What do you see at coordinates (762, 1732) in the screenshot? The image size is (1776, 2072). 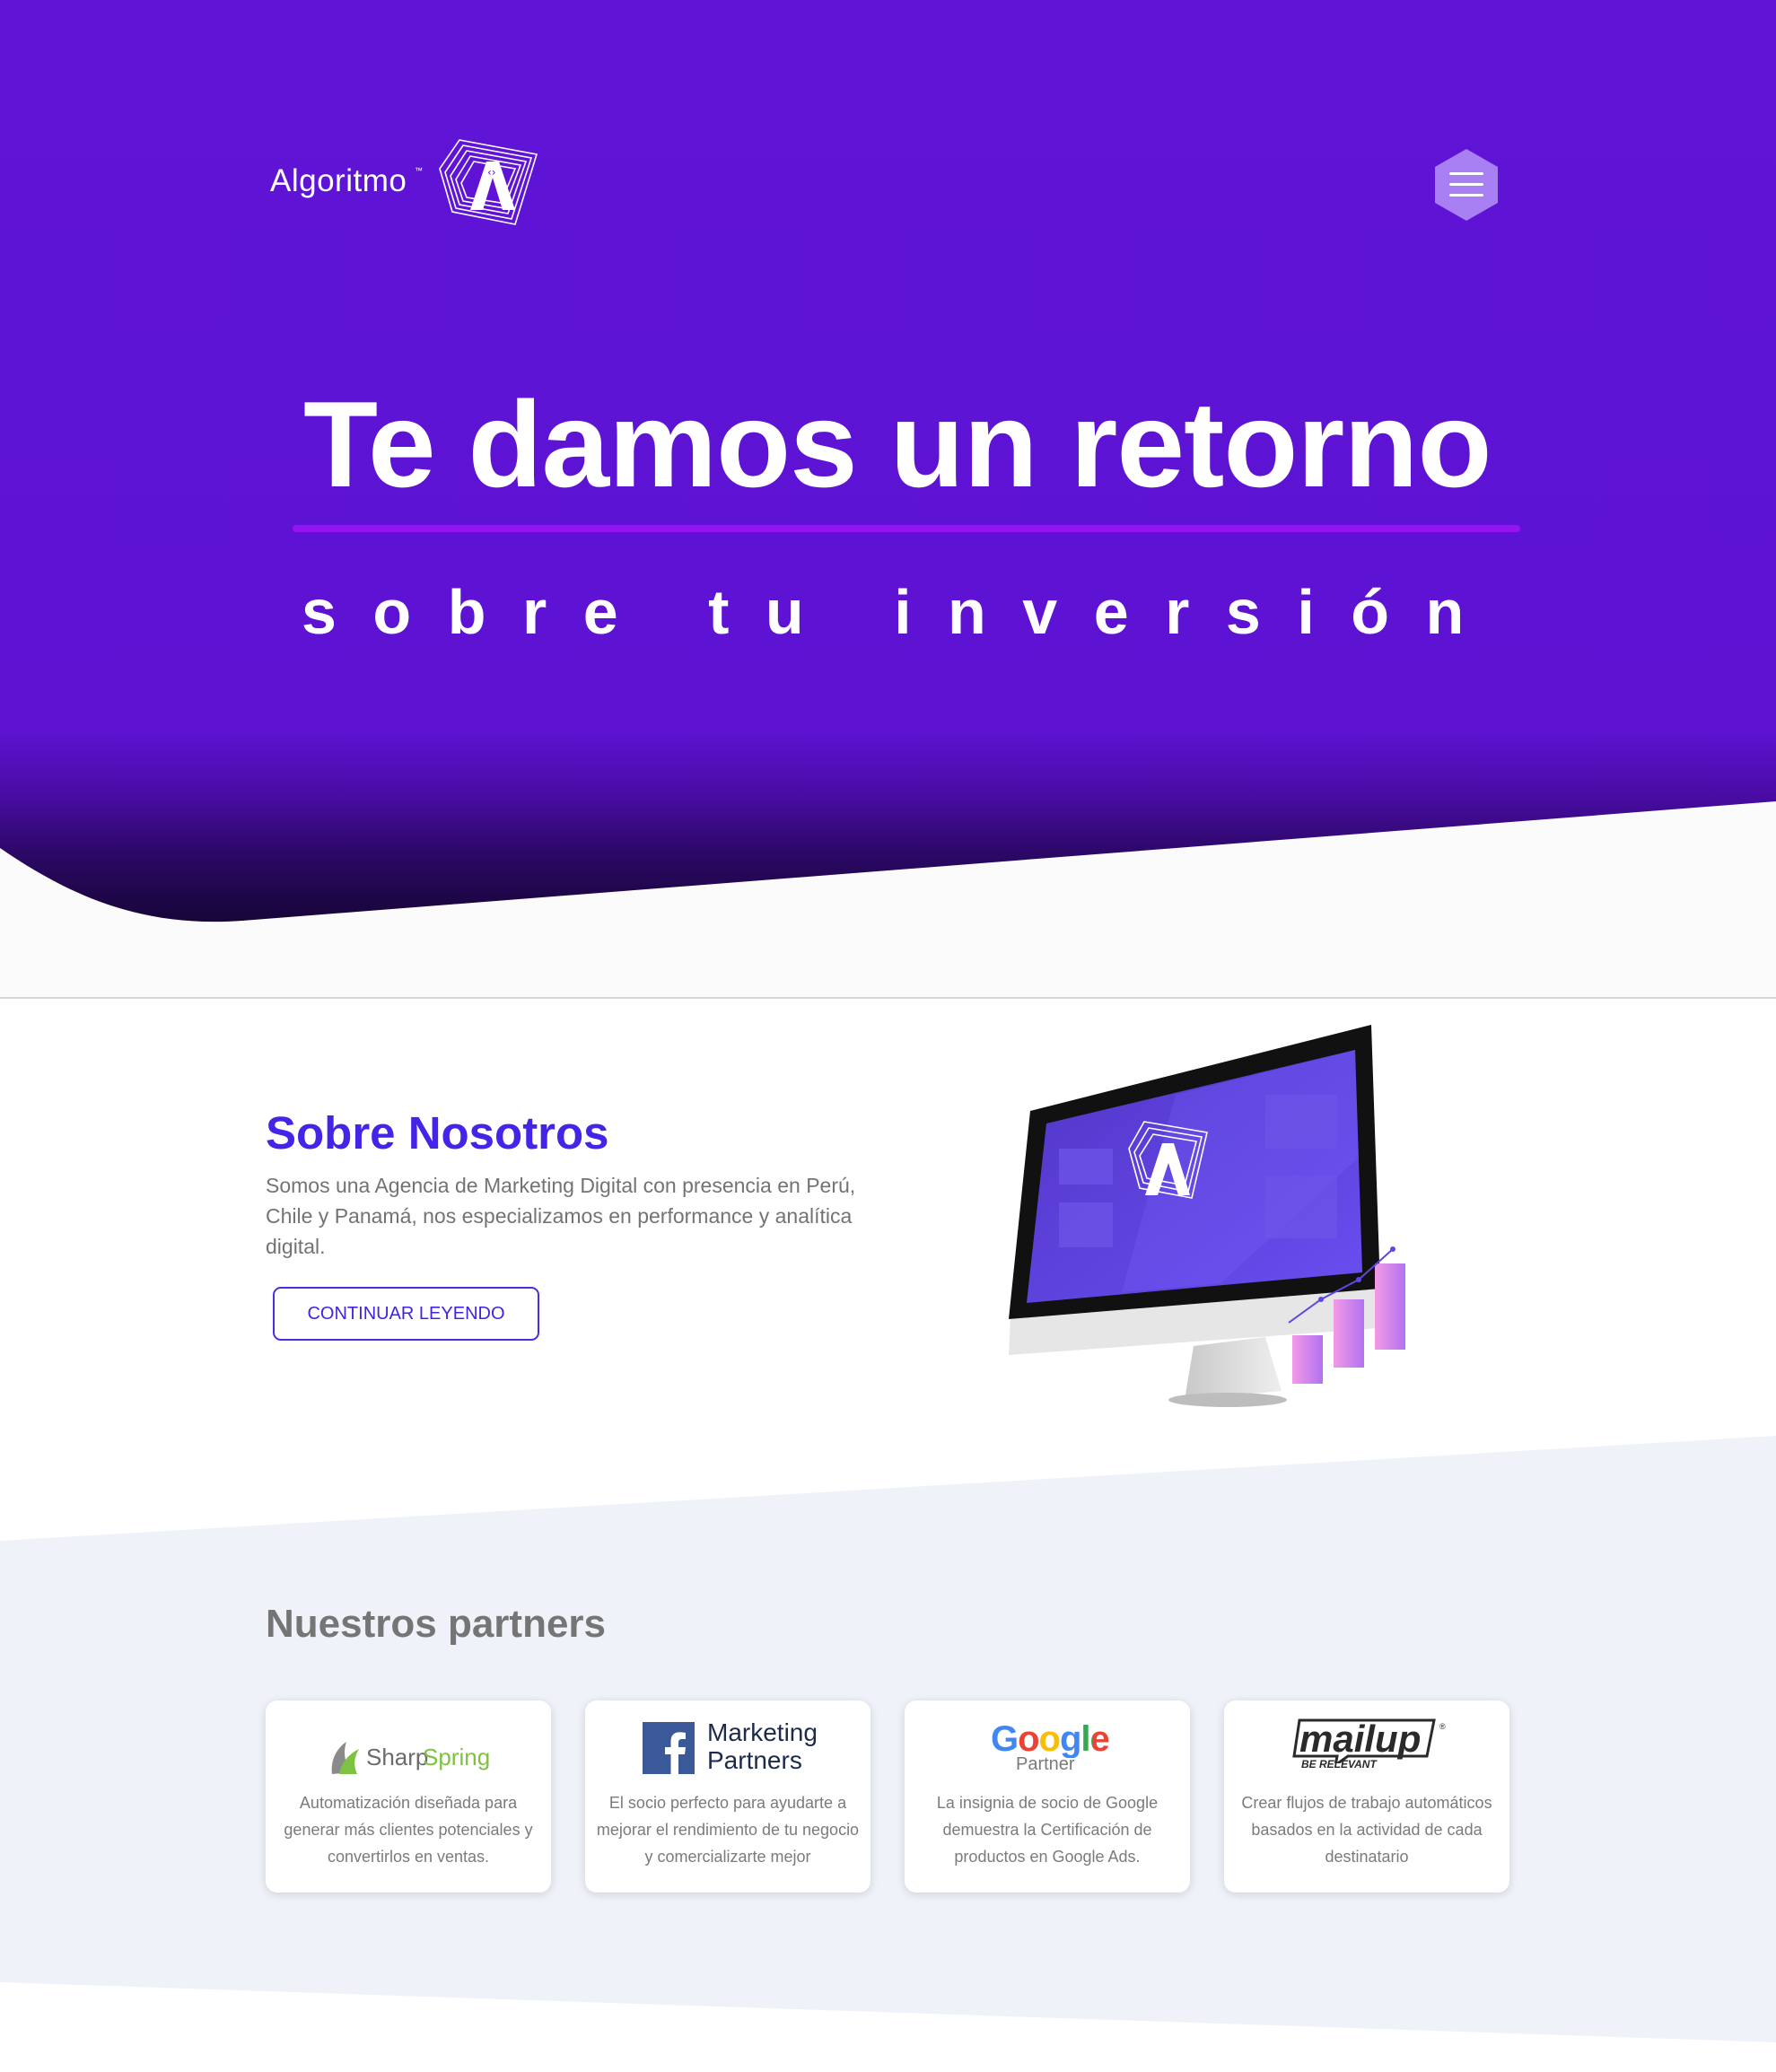 I see `facebook-logo-line-1: Marketing` at bounding box center [762, 1732].